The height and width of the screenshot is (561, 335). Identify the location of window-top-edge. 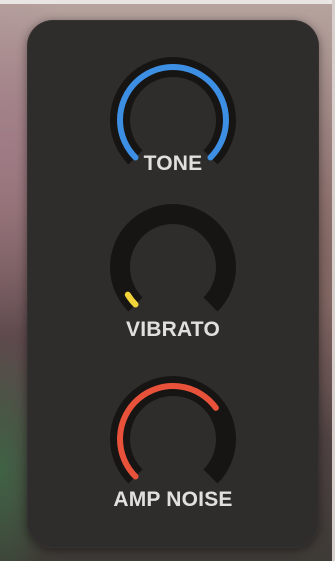
(167, 2).